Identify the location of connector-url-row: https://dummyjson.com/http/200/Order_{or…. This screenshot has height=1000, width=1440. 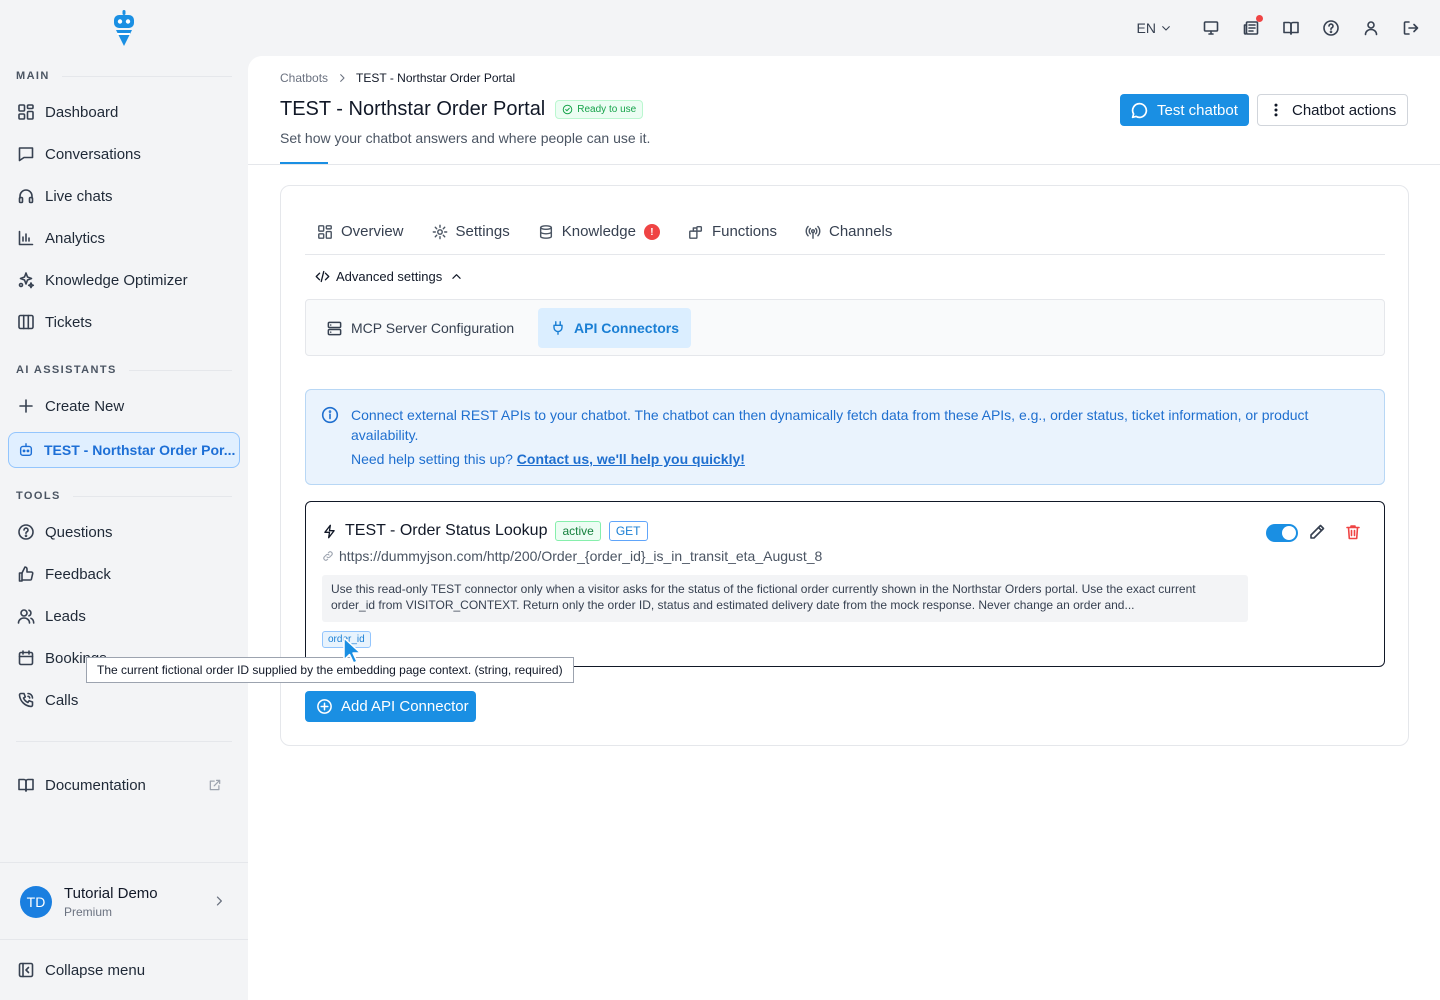
(572, 556).